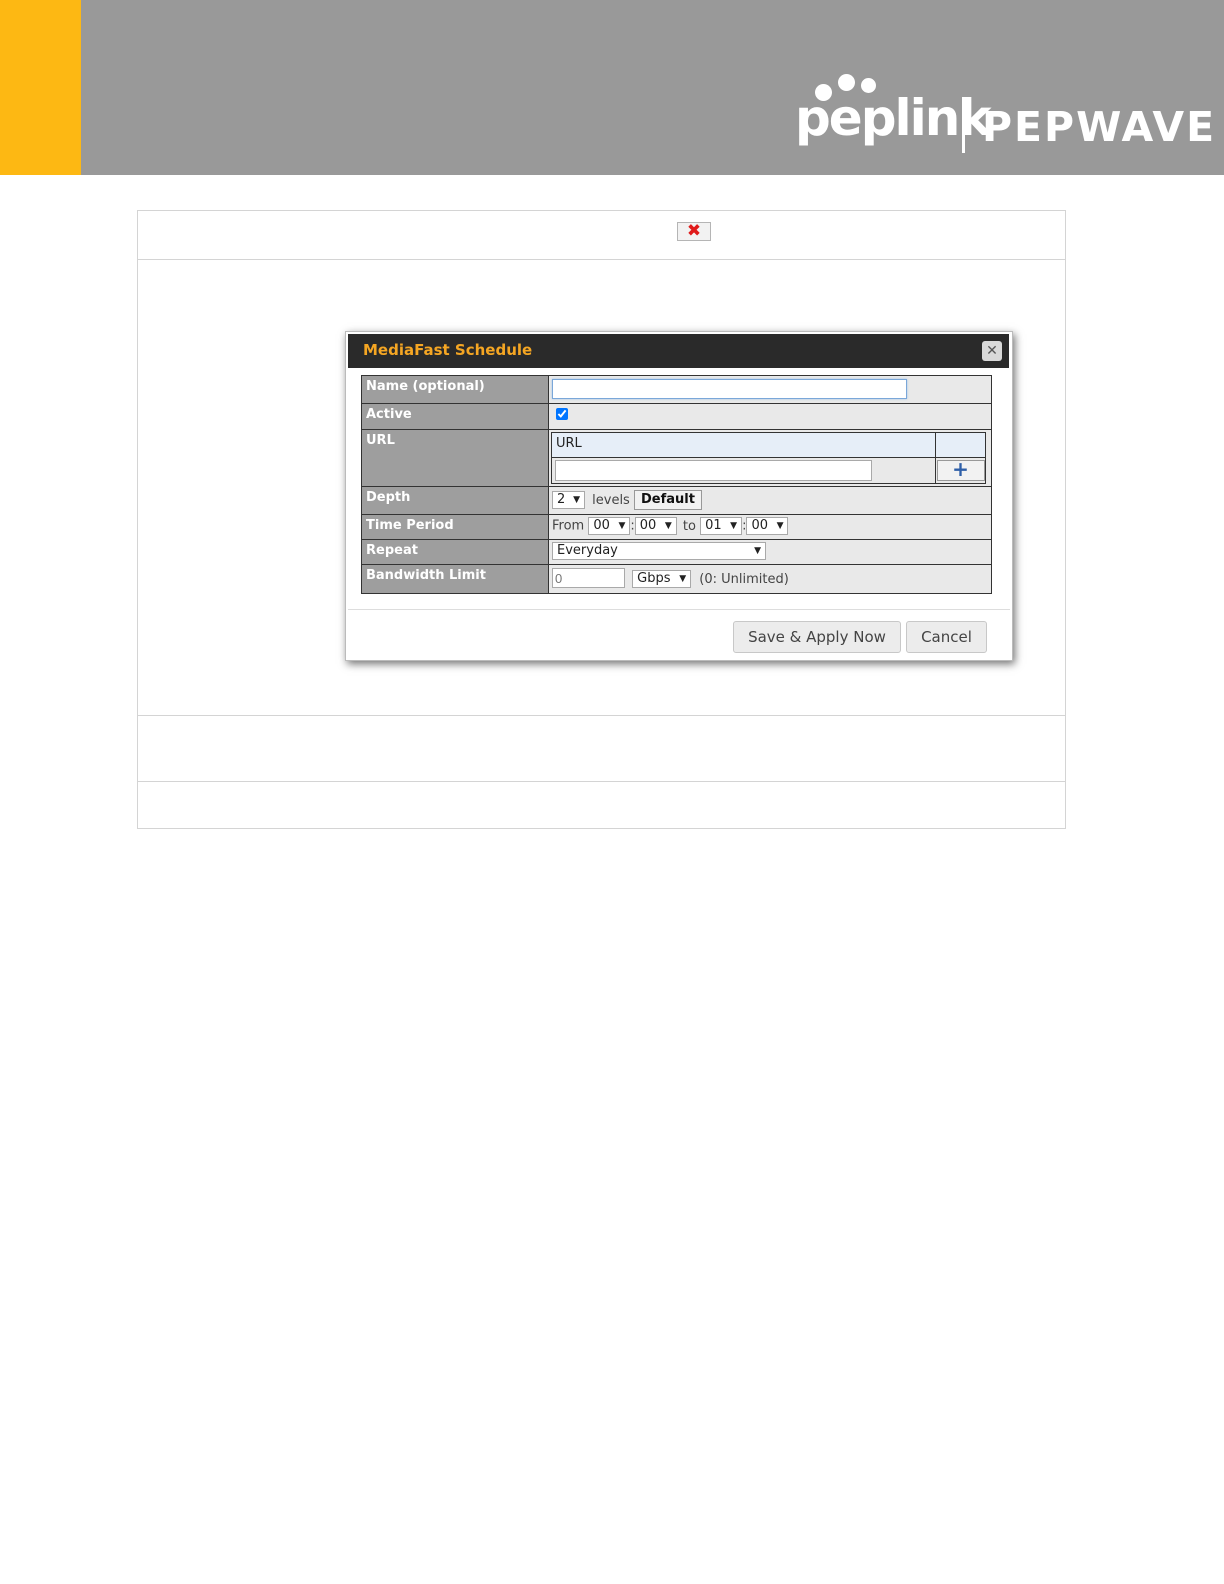 Image resolution: width=1224 pixels, height=1584 pixels. What do you see at coordinates (960, 445) in the screenshot?
I see `url-action-header` at bounding box center [960, 445].